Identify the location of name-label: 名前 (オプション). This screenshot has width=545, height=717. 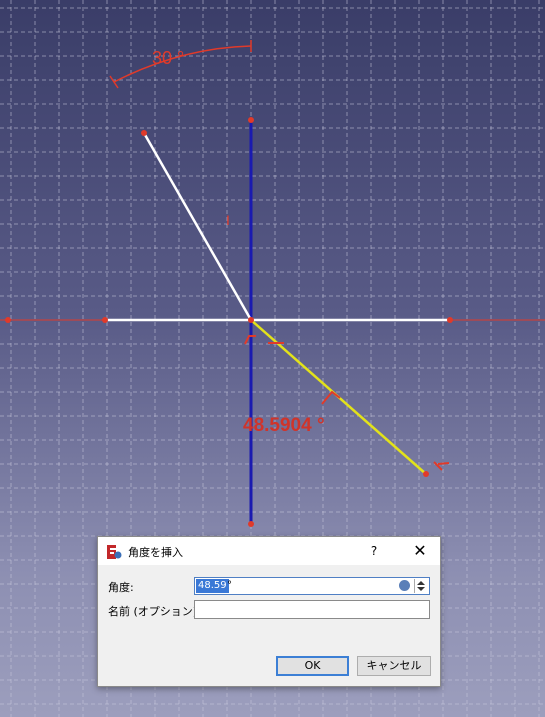
(153, 611).